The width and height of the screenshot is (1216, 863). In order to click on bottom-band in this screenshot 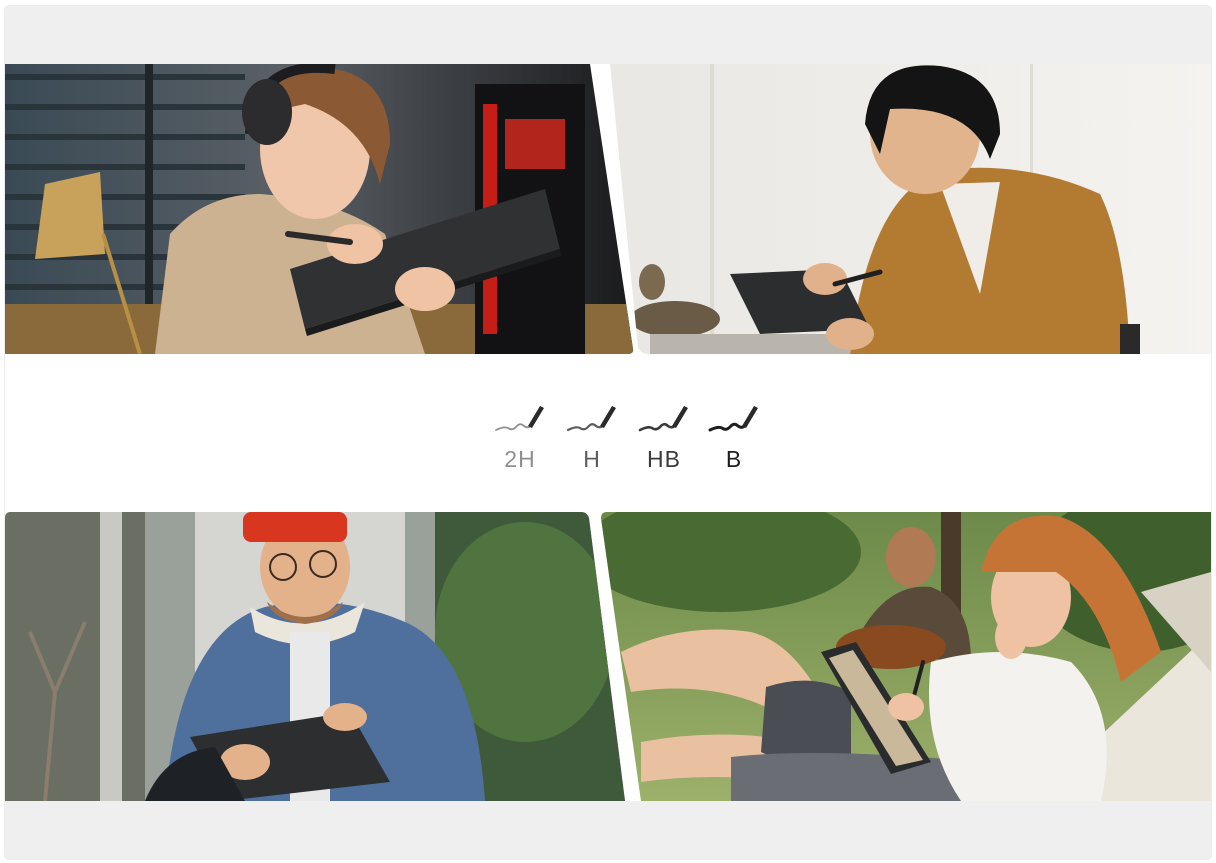, I will do `click(608, 830)`.